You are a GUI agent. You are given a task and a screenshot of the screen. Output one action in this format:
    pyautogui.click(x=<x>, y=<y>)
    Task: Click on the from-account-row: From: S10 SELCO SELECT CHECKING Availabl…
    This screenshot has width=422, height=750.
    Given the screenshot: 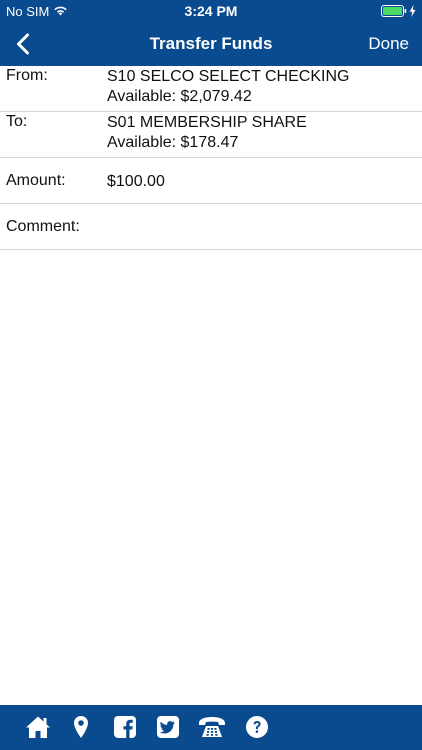 What is the action you would take?
    pyautogui.click(x=211, y=89)
    